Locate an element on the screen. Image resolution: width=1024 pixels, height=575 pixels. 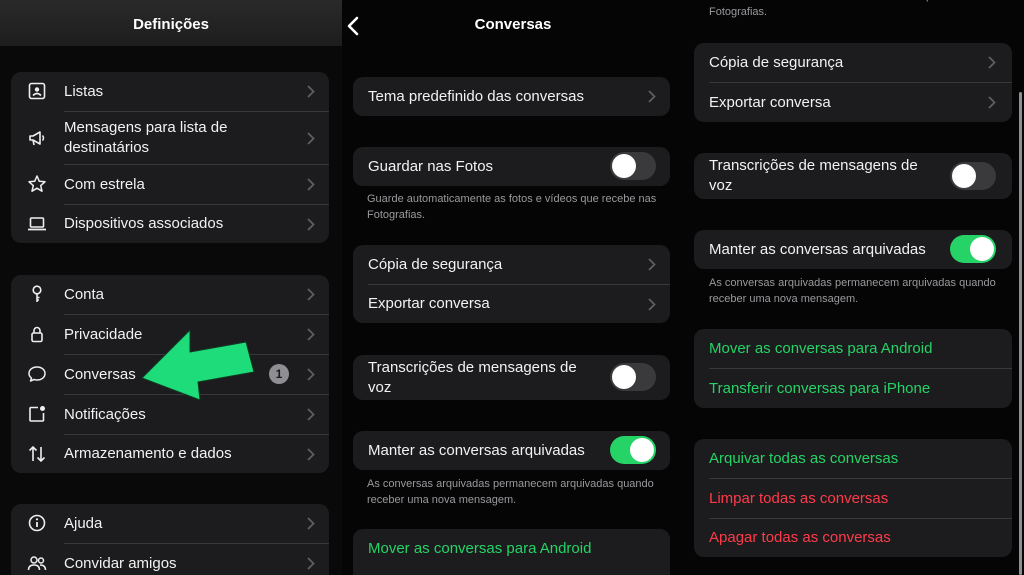
chat-bubble-icon is located at coordinates (37, 374).